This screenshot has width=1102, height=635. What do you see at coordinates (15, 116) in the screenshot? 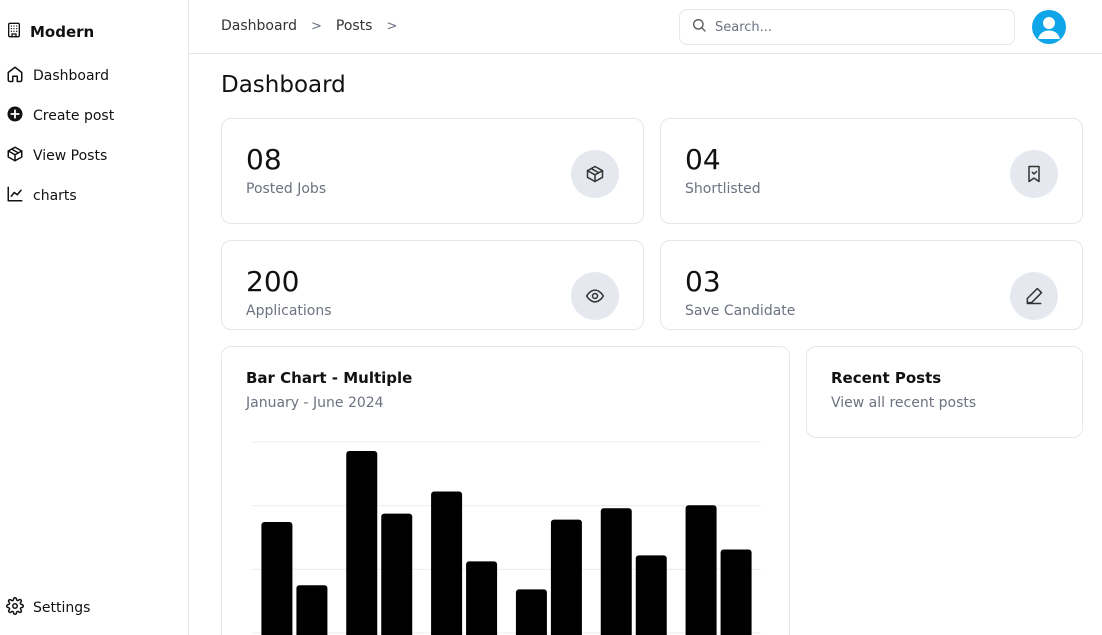
I see `plus-circle-icon` at bounding box center [15, 116].